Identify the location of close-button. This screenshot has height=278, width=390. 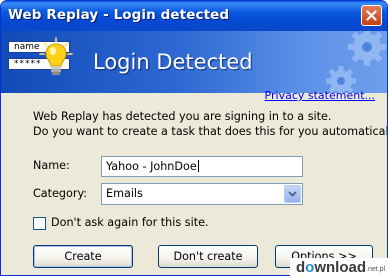
(371, 15).